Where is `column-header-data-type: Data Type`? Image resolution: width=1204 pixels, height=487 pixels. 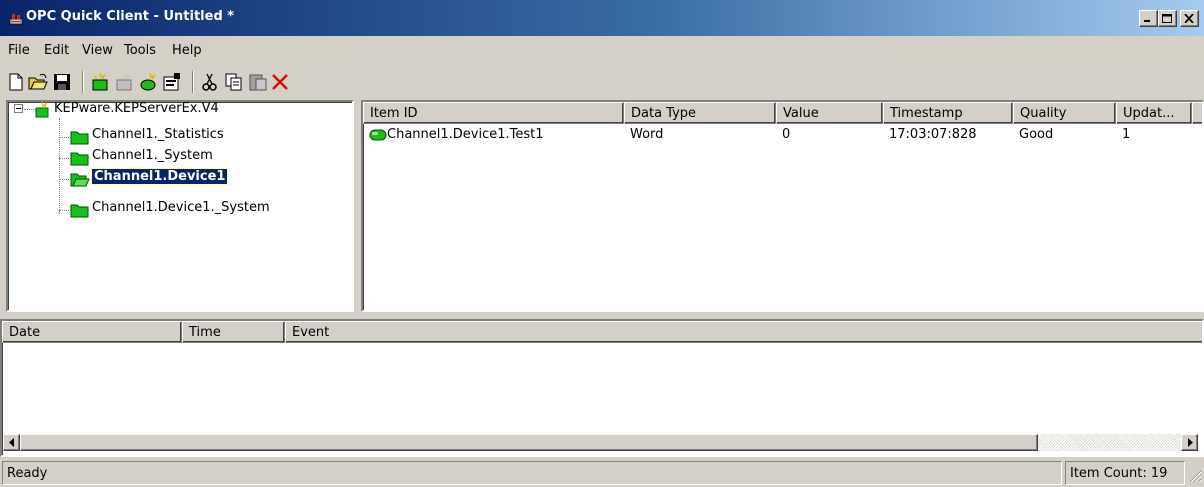
column-header-data-type: Data Type is located at coordinates (700, 113).